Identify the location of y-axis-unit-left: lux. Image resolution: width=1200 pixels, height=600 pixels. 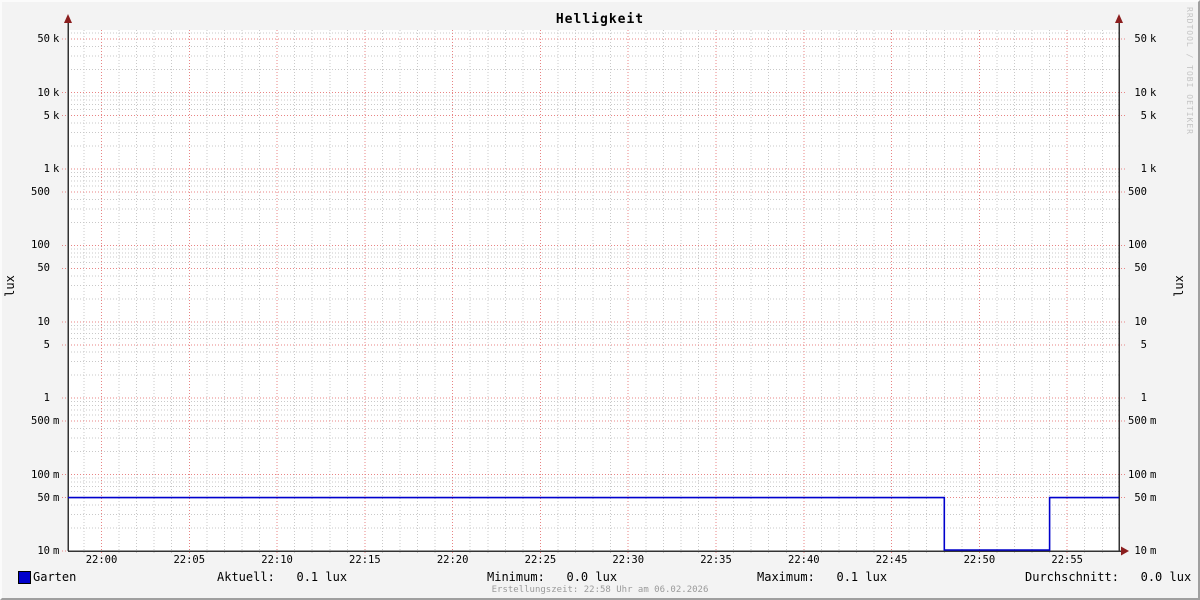
(10, 286).